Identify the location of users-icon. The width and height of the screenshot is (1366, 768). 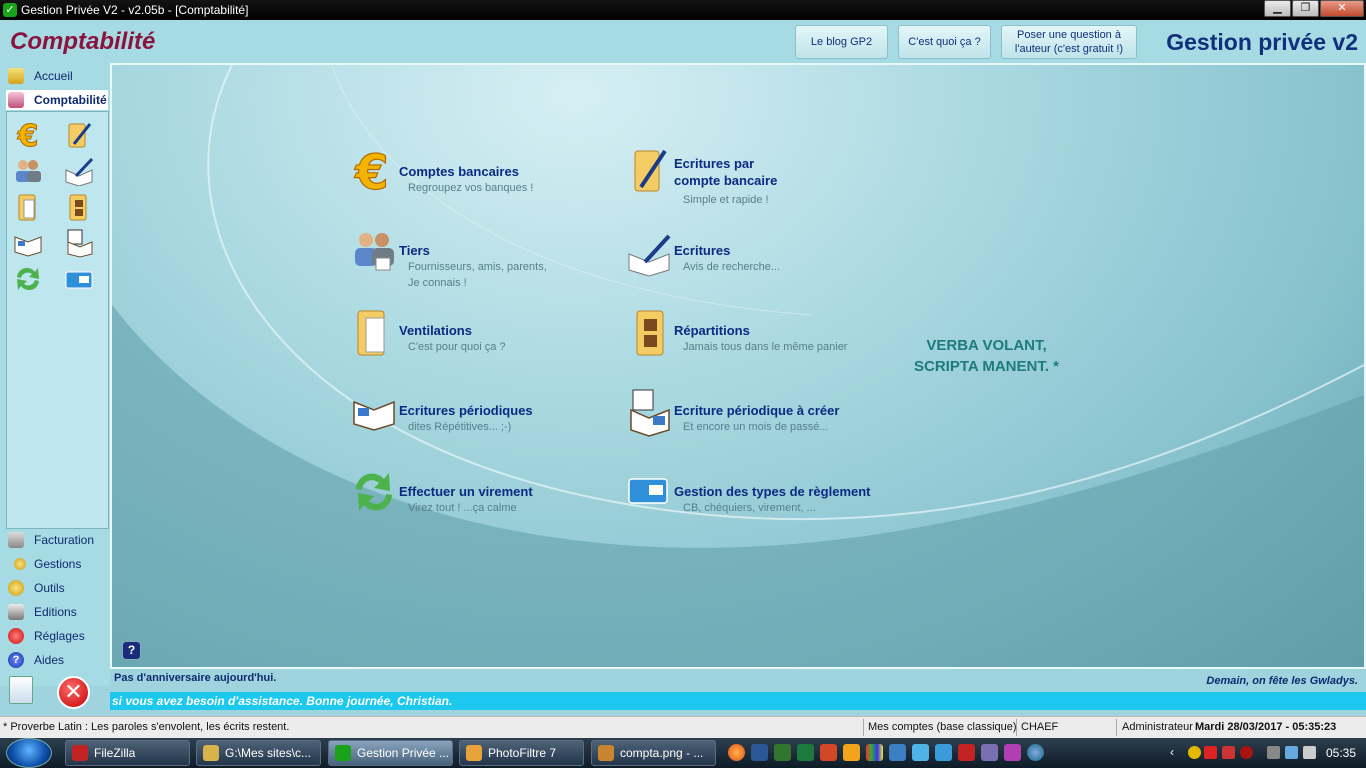
(920, 752).